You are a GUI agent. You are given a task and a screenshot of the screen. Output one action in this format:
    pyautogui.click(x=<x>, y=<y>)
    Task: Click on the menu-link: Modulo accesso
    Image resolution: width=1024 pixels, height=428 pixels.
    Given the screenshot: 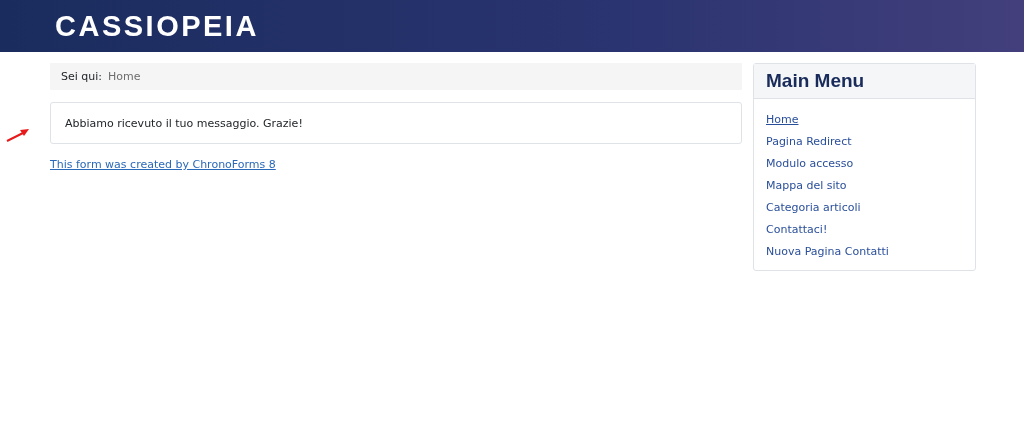 What is the action you would take?
    pyautogui.click(x=810, y=164)
    